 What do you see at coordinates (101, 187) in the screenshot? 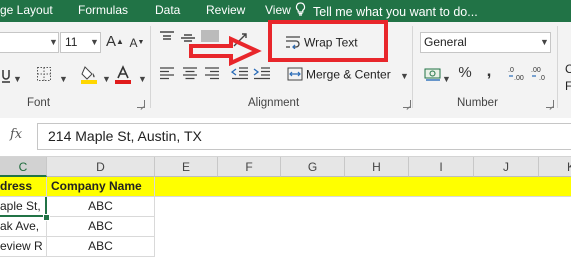
I see `header-cell-company-name: Company Name` at bounding box center [101, 187].